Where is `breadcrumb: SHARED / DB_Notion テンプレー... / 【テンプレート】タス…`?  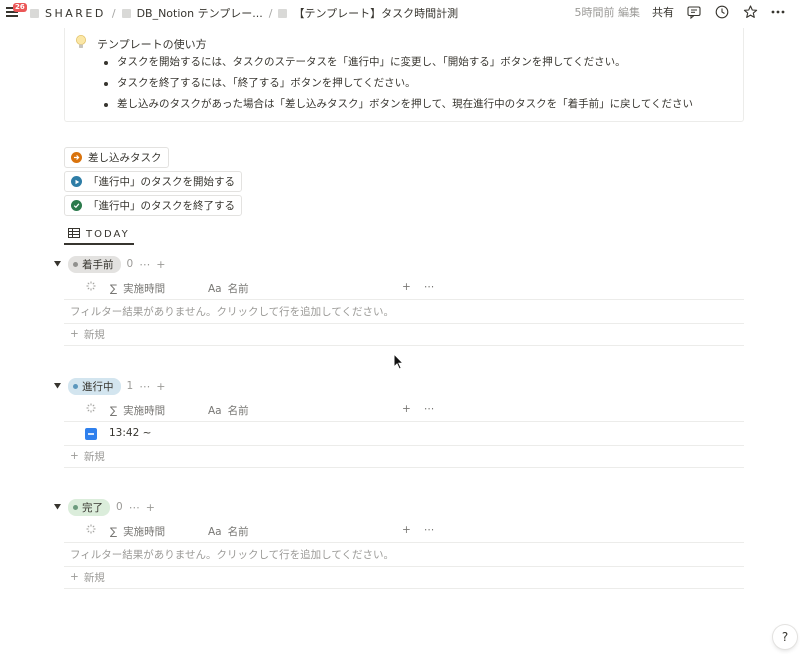 breadcrumb: SHARED / DB_Notion テンプレー... / 【テンプレート】タス… is located at coordinates (244, 13).